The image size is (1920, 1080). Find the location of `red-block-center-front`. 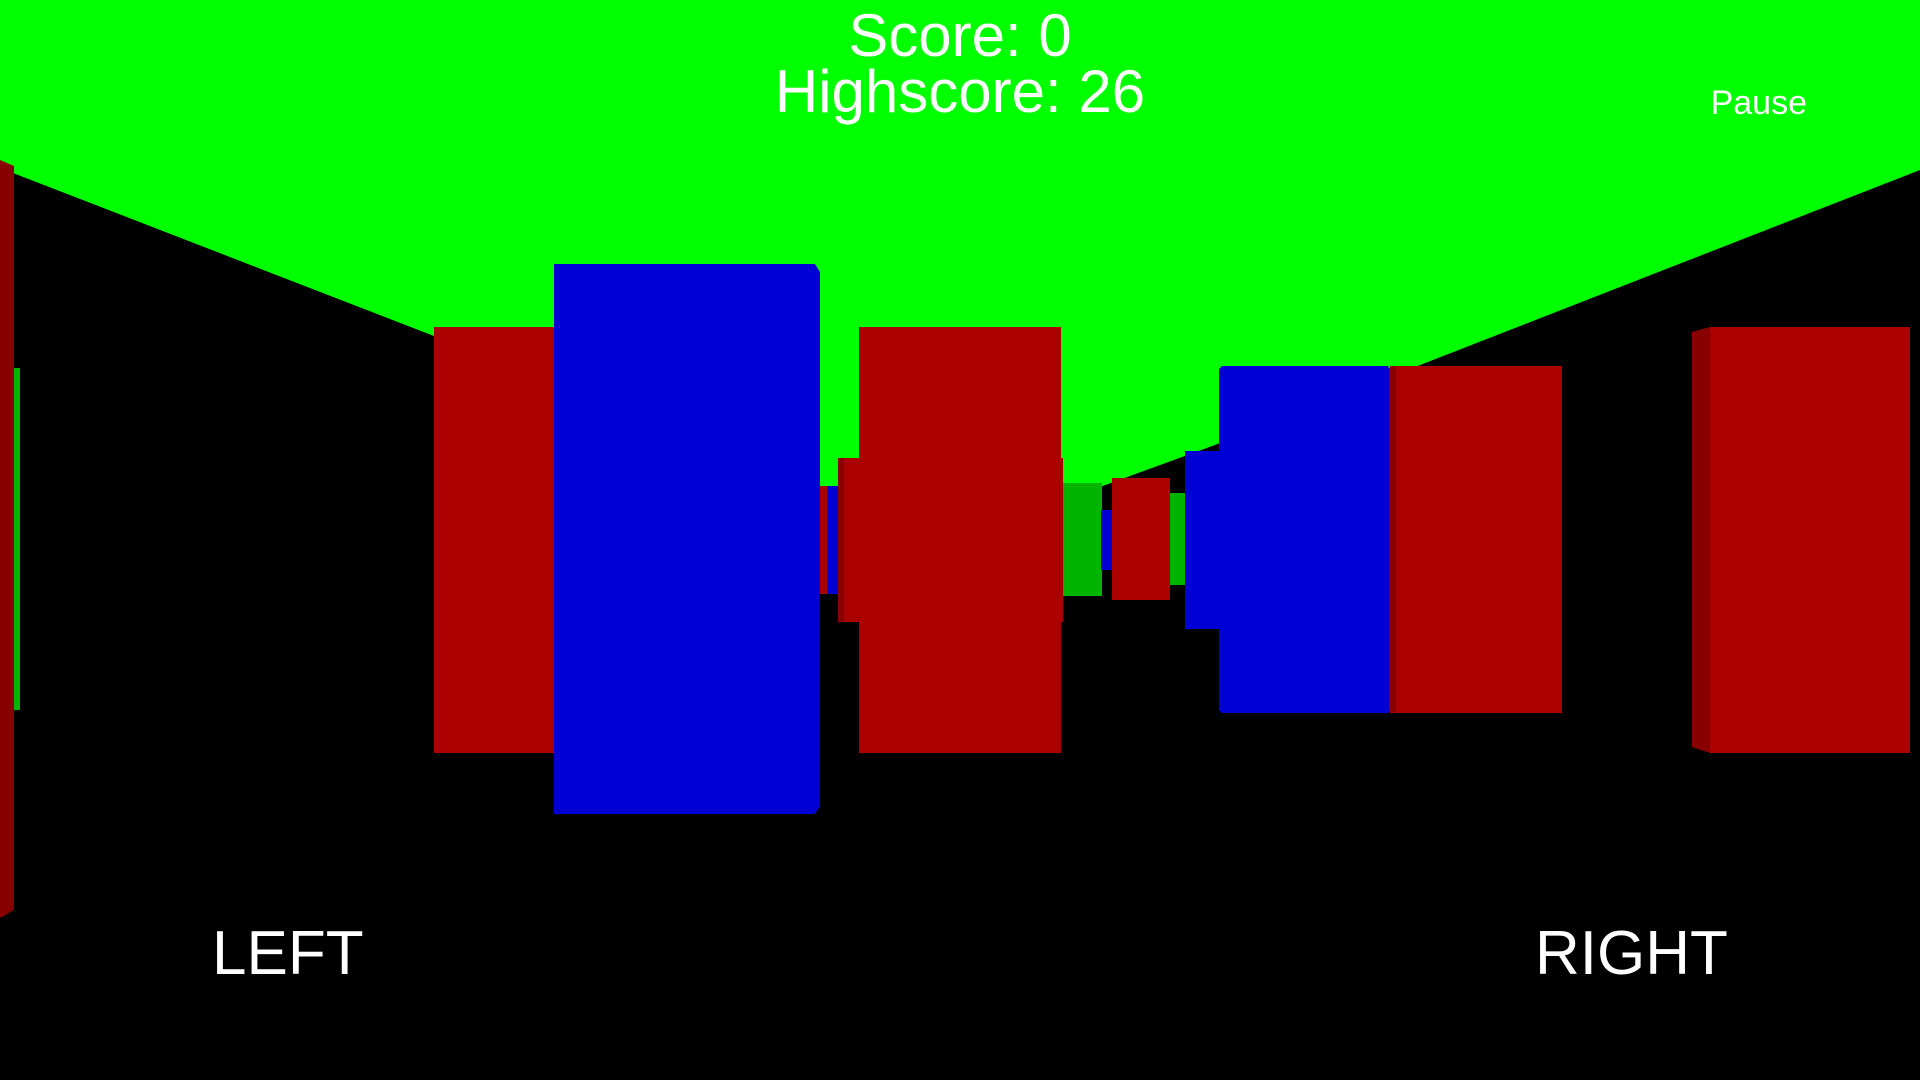

red-block-center-front is located at coordinates (950, 540).